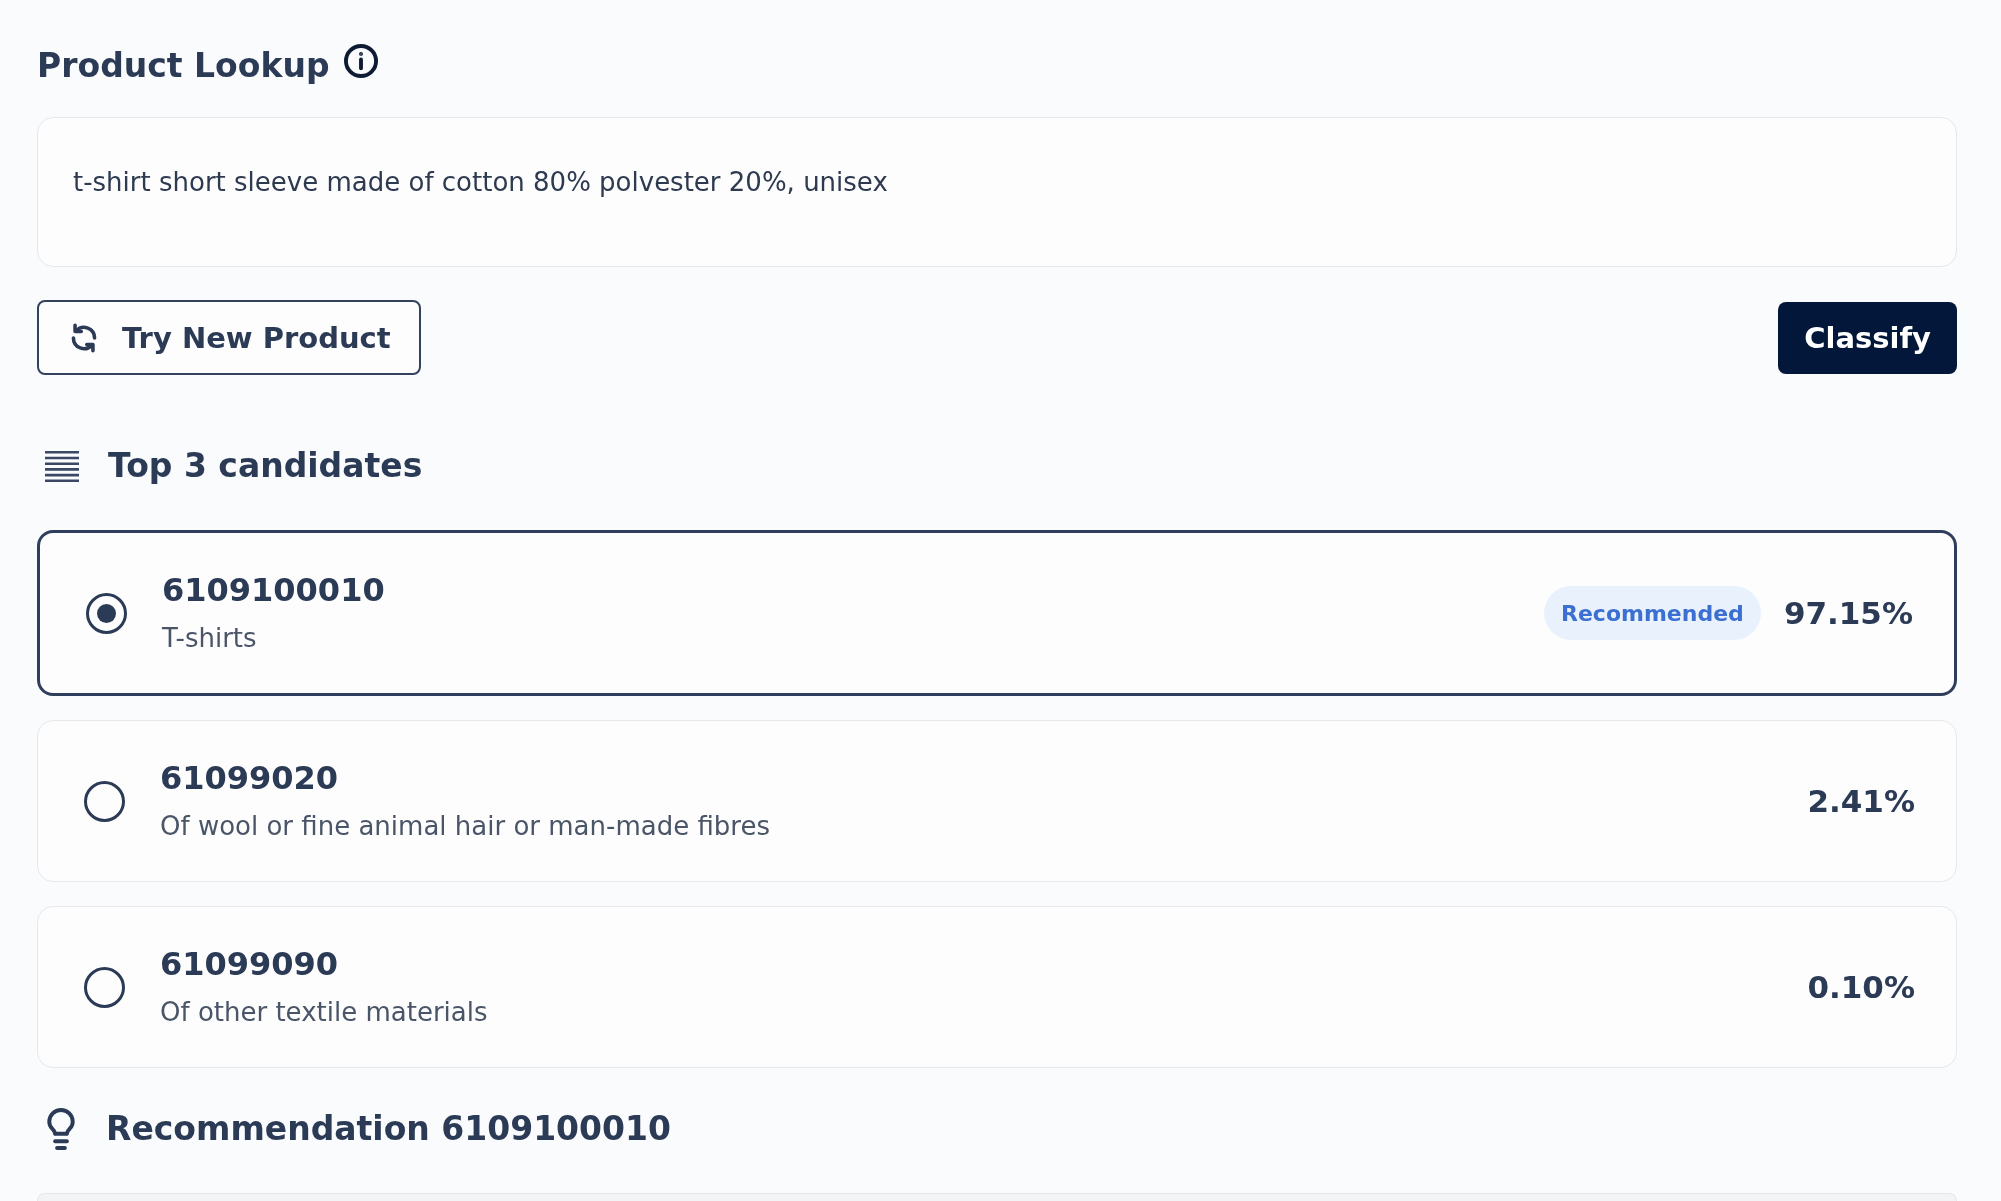  What do you see at coordinates (1867, 337) in the screenshot?
I see `classify-button: Classify` at bounding box center [1867, 337].